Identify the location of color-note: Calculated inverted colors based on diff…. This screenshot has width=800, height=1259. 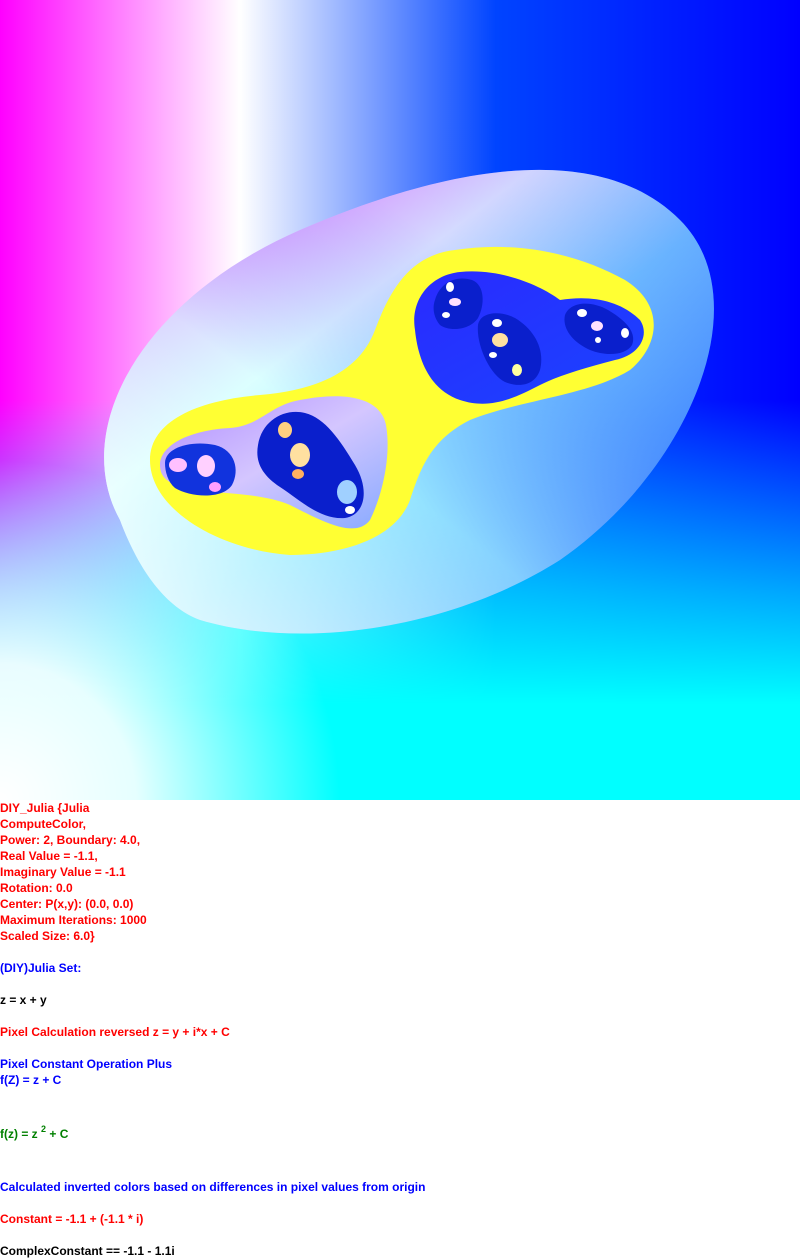
(213, 1187).